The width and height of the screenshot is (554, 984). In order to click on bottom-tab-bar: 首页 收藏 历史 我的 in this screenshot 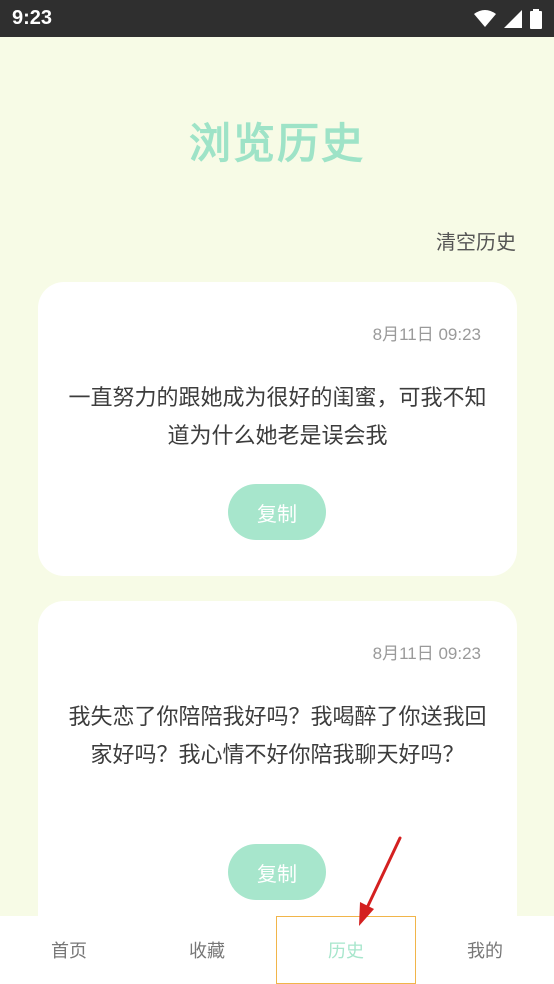, I will do `click(277, 950)`.